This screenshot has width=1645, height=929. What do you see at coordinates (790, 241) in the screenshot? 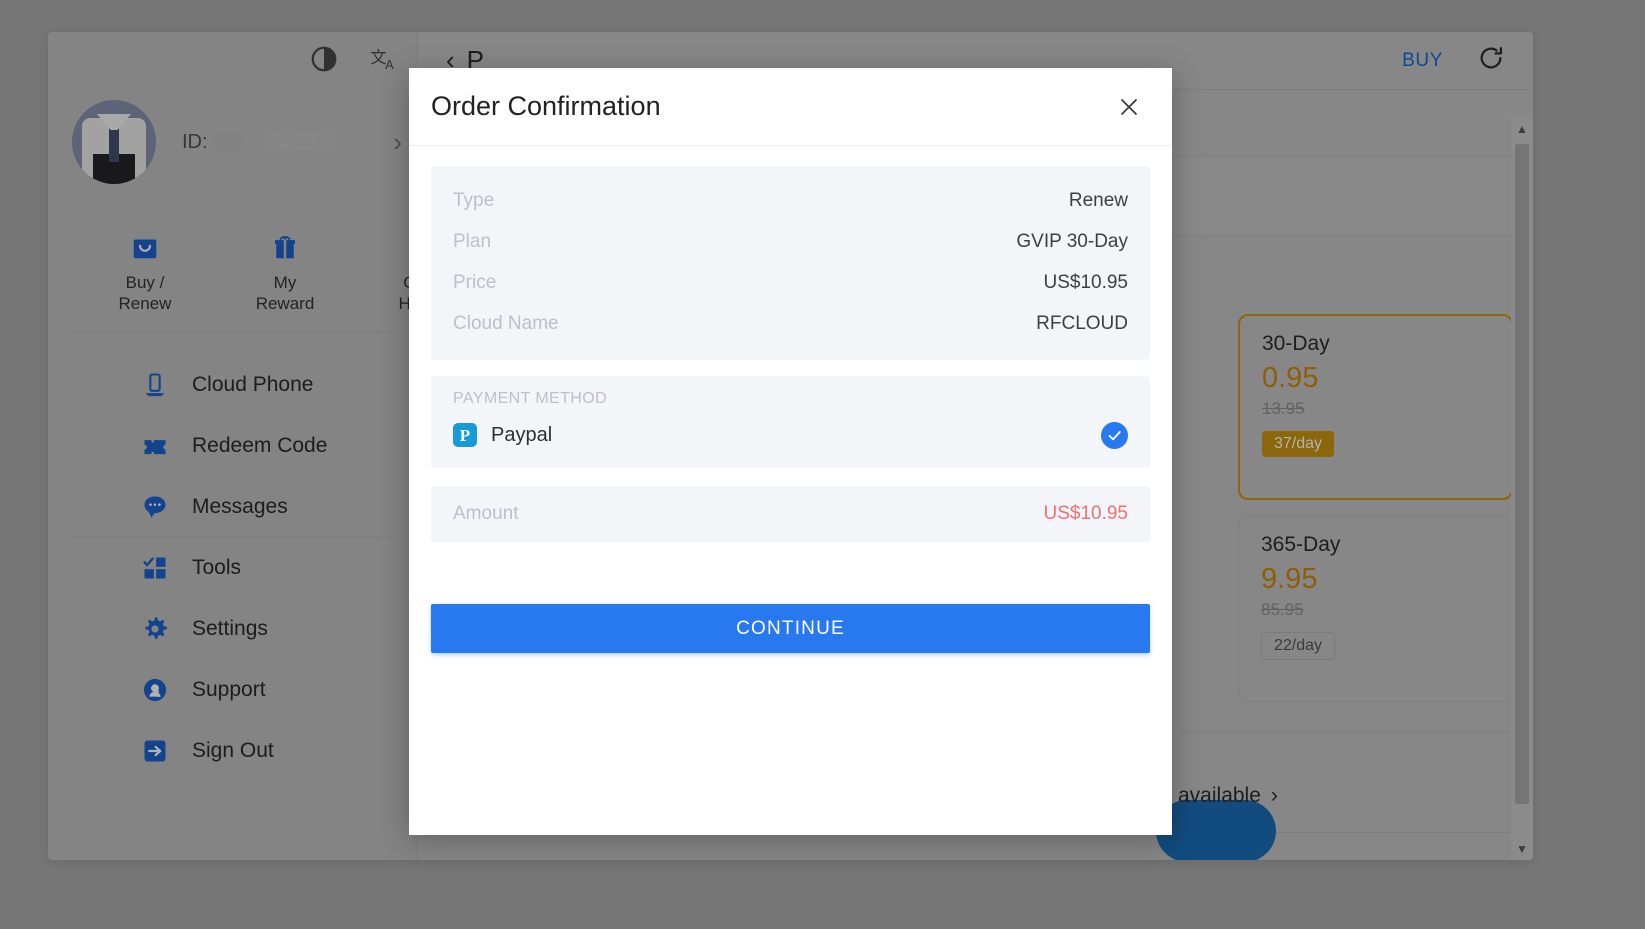
I see `detail-row-plan: Plan GVIP 30-Day` at bounding box center [790, 241].